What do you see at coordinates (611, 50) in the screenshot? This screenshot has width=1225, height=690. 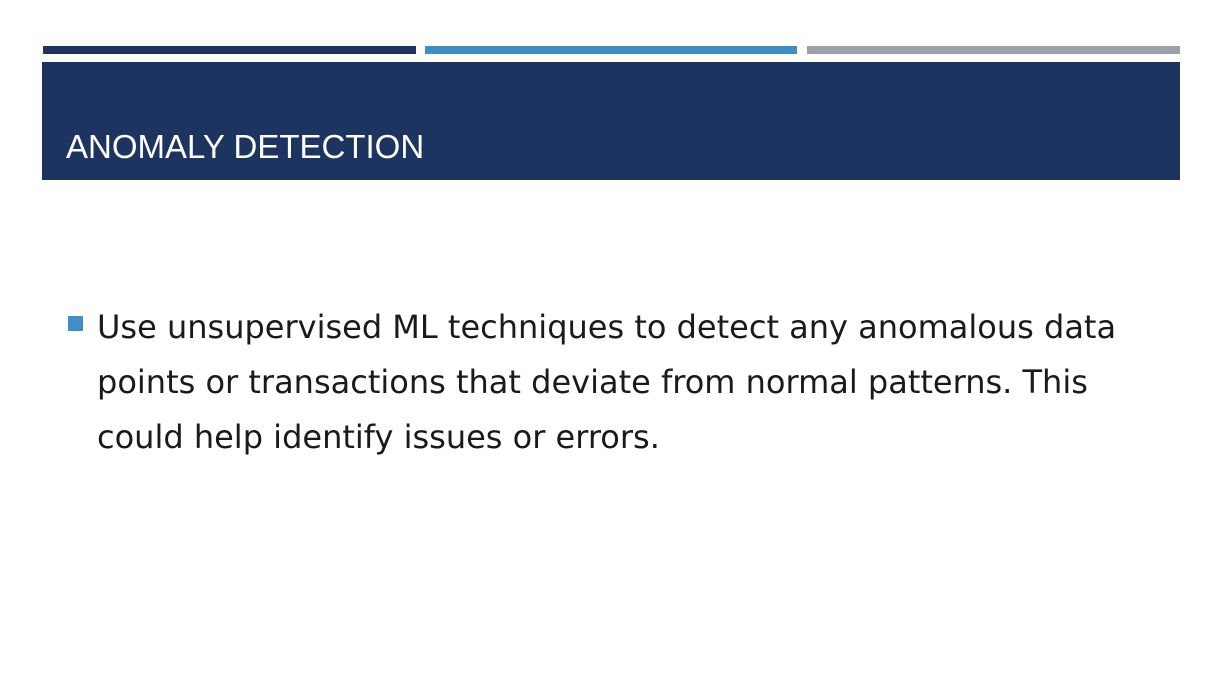 I see `accent-bar-blue` at bounding box center [611, 50].